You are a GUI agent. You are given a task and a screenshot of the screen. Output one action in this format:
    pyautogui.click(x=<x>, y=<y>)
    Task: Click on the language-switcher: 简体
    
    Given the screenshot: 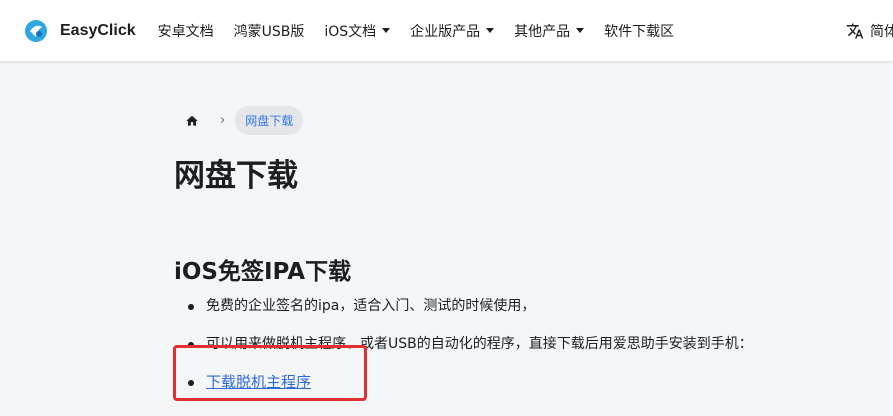 What is the action you would take?
    pyautogui.click(x=869, y=31)
    